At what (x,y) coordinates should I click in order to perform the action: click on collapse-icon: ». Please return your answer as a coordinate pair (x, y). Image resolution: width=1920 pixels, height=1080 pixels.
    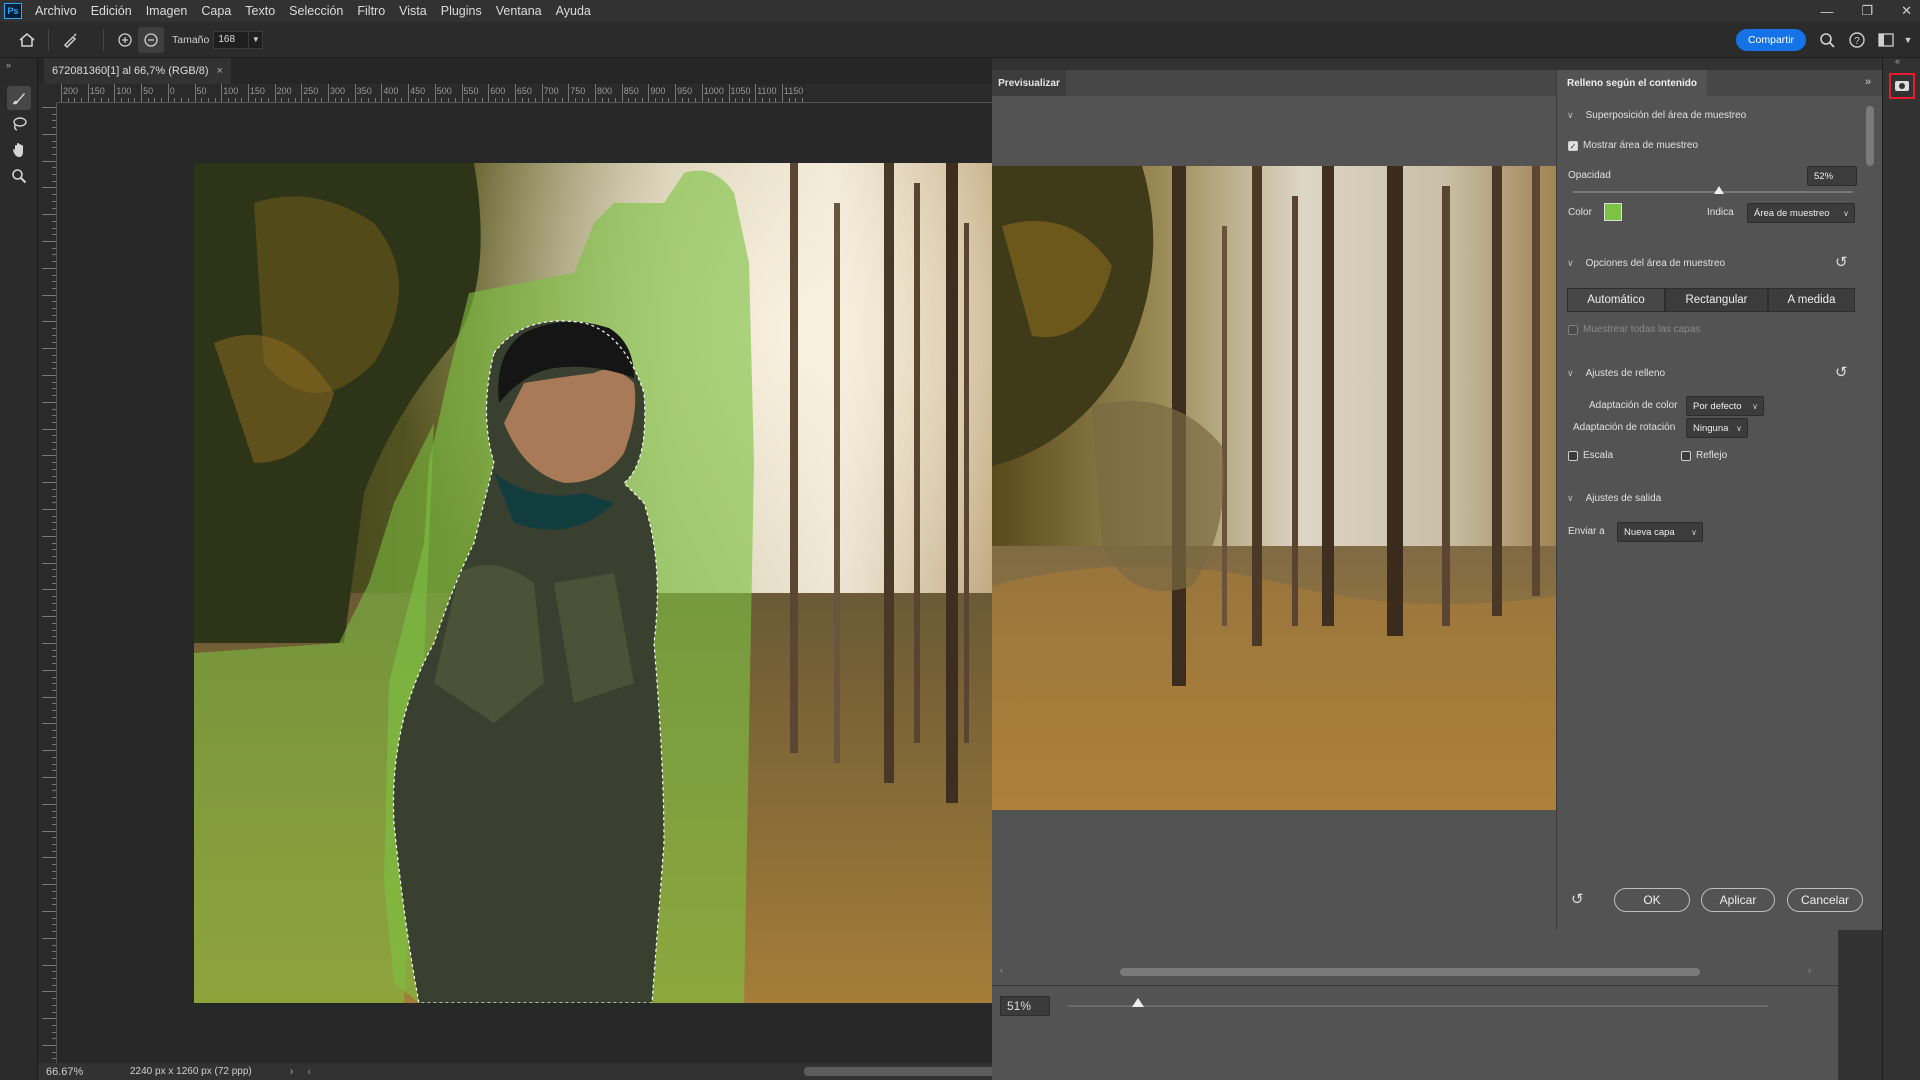
    Looking at the image, I should click on (8, 65).